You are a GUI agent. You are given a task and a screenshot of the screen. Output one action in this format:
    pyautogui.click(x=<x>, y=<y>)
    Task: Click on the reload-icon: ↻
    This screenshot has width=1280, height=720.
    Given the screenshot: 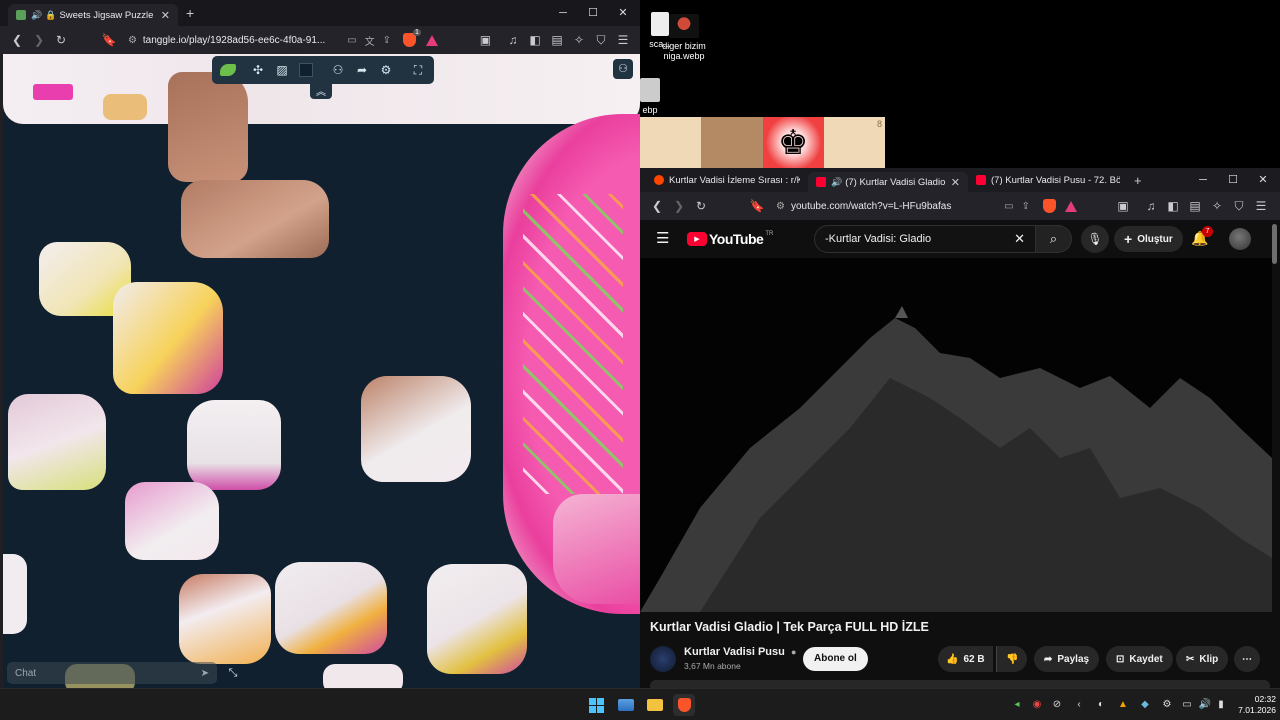 What is the action you would take?
    pyautogui.click(x=701, y=206)
    